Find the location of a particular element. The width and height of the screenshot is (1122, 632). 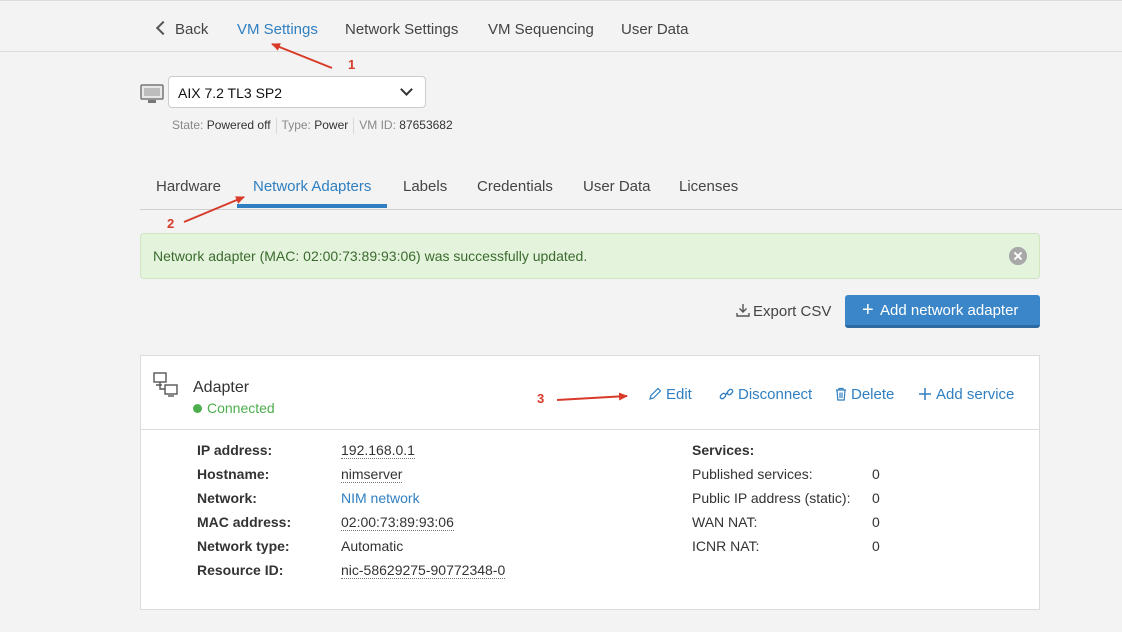

vm-select-value: AIX 7.2 TL3 SP2 is located at coordinates (230, 93).